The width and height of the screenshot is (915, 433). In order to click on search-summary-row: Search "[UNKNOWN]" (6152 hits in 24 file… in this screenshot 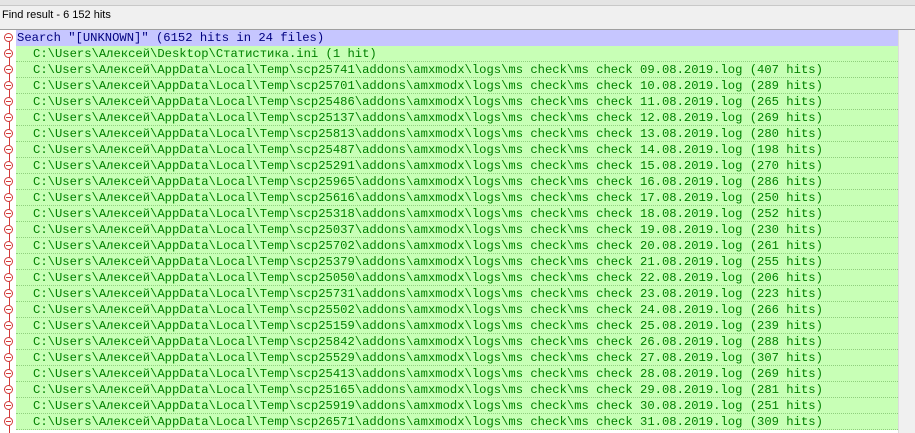, I will do `click(457, 38)`.